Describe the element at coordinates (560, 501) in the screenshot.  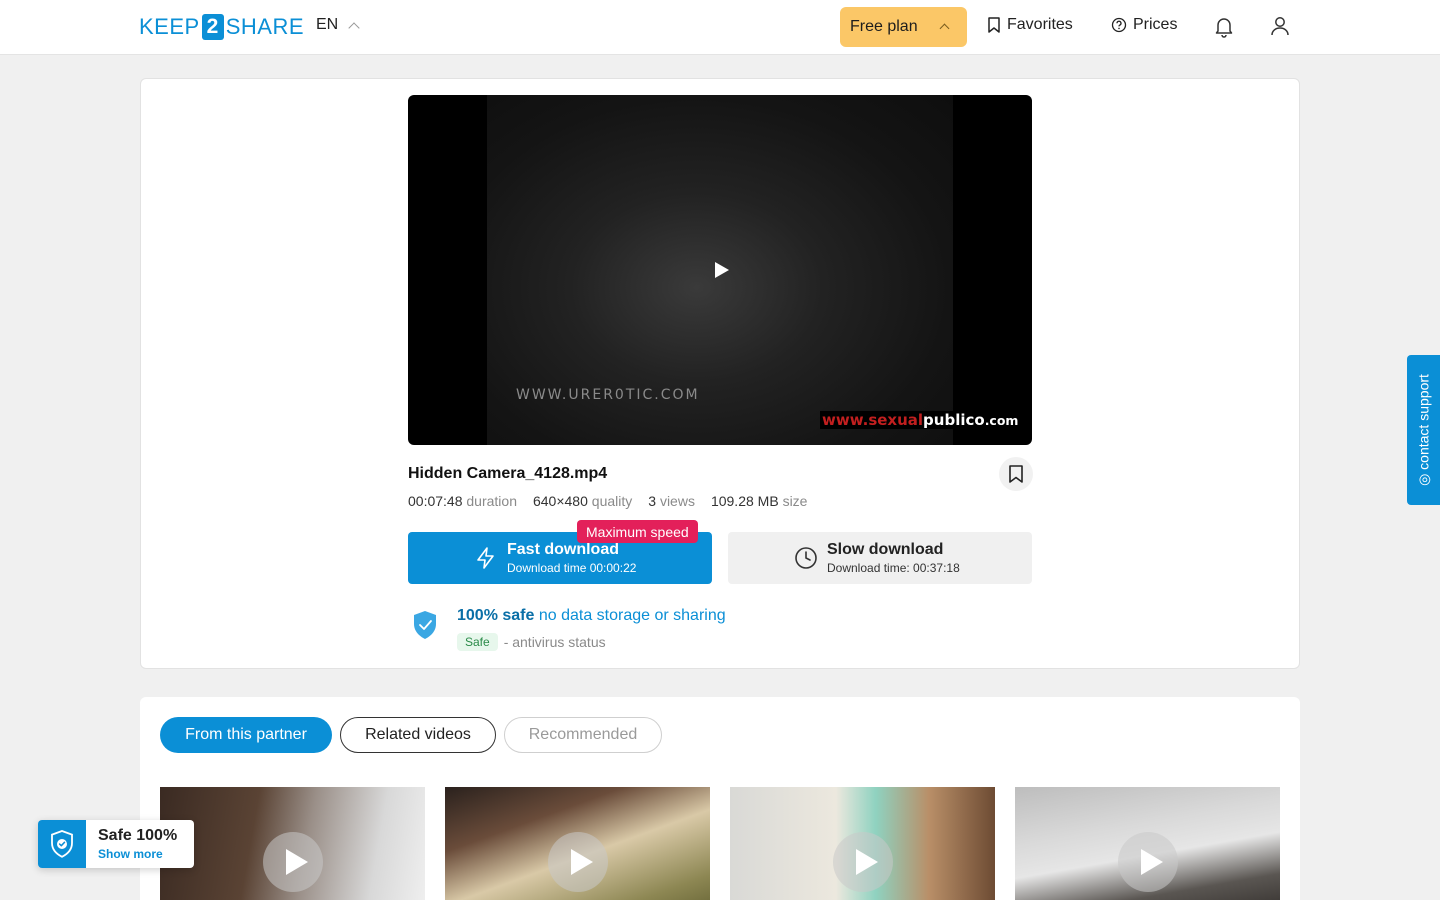
I see `quality-value: 640×480` at that location.